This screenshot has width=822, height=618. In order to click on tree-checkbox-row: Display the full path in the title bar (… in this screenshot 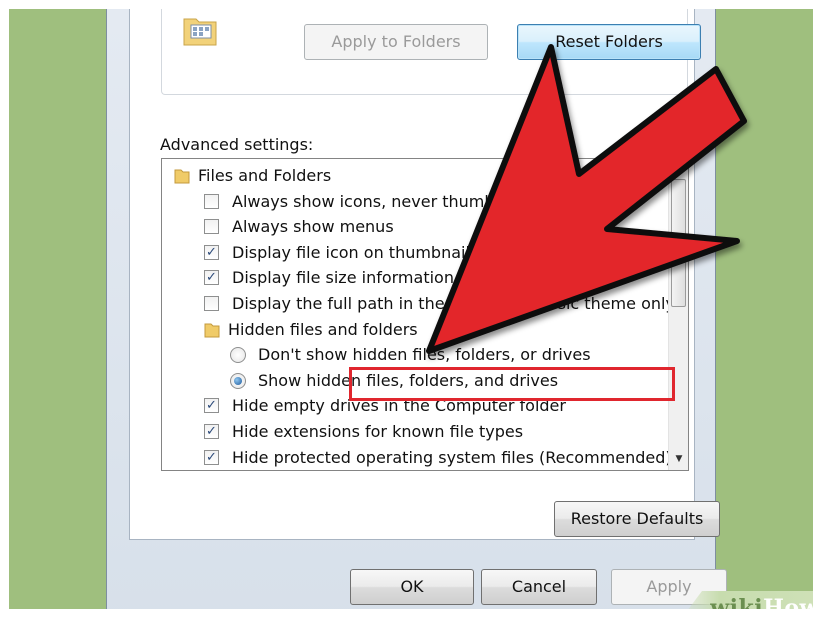, I will do `click(421, 304)`.